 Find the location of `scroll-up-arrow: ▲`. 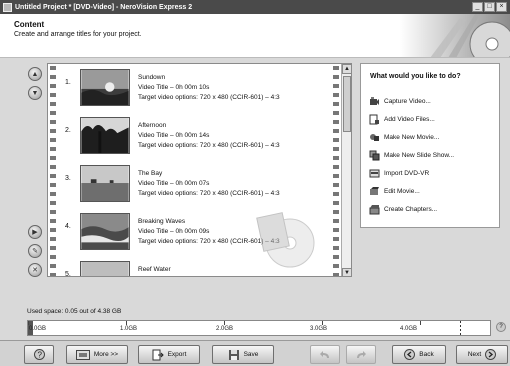

scroll-up-arrow: ▲ is located at coordinates (346, 69).